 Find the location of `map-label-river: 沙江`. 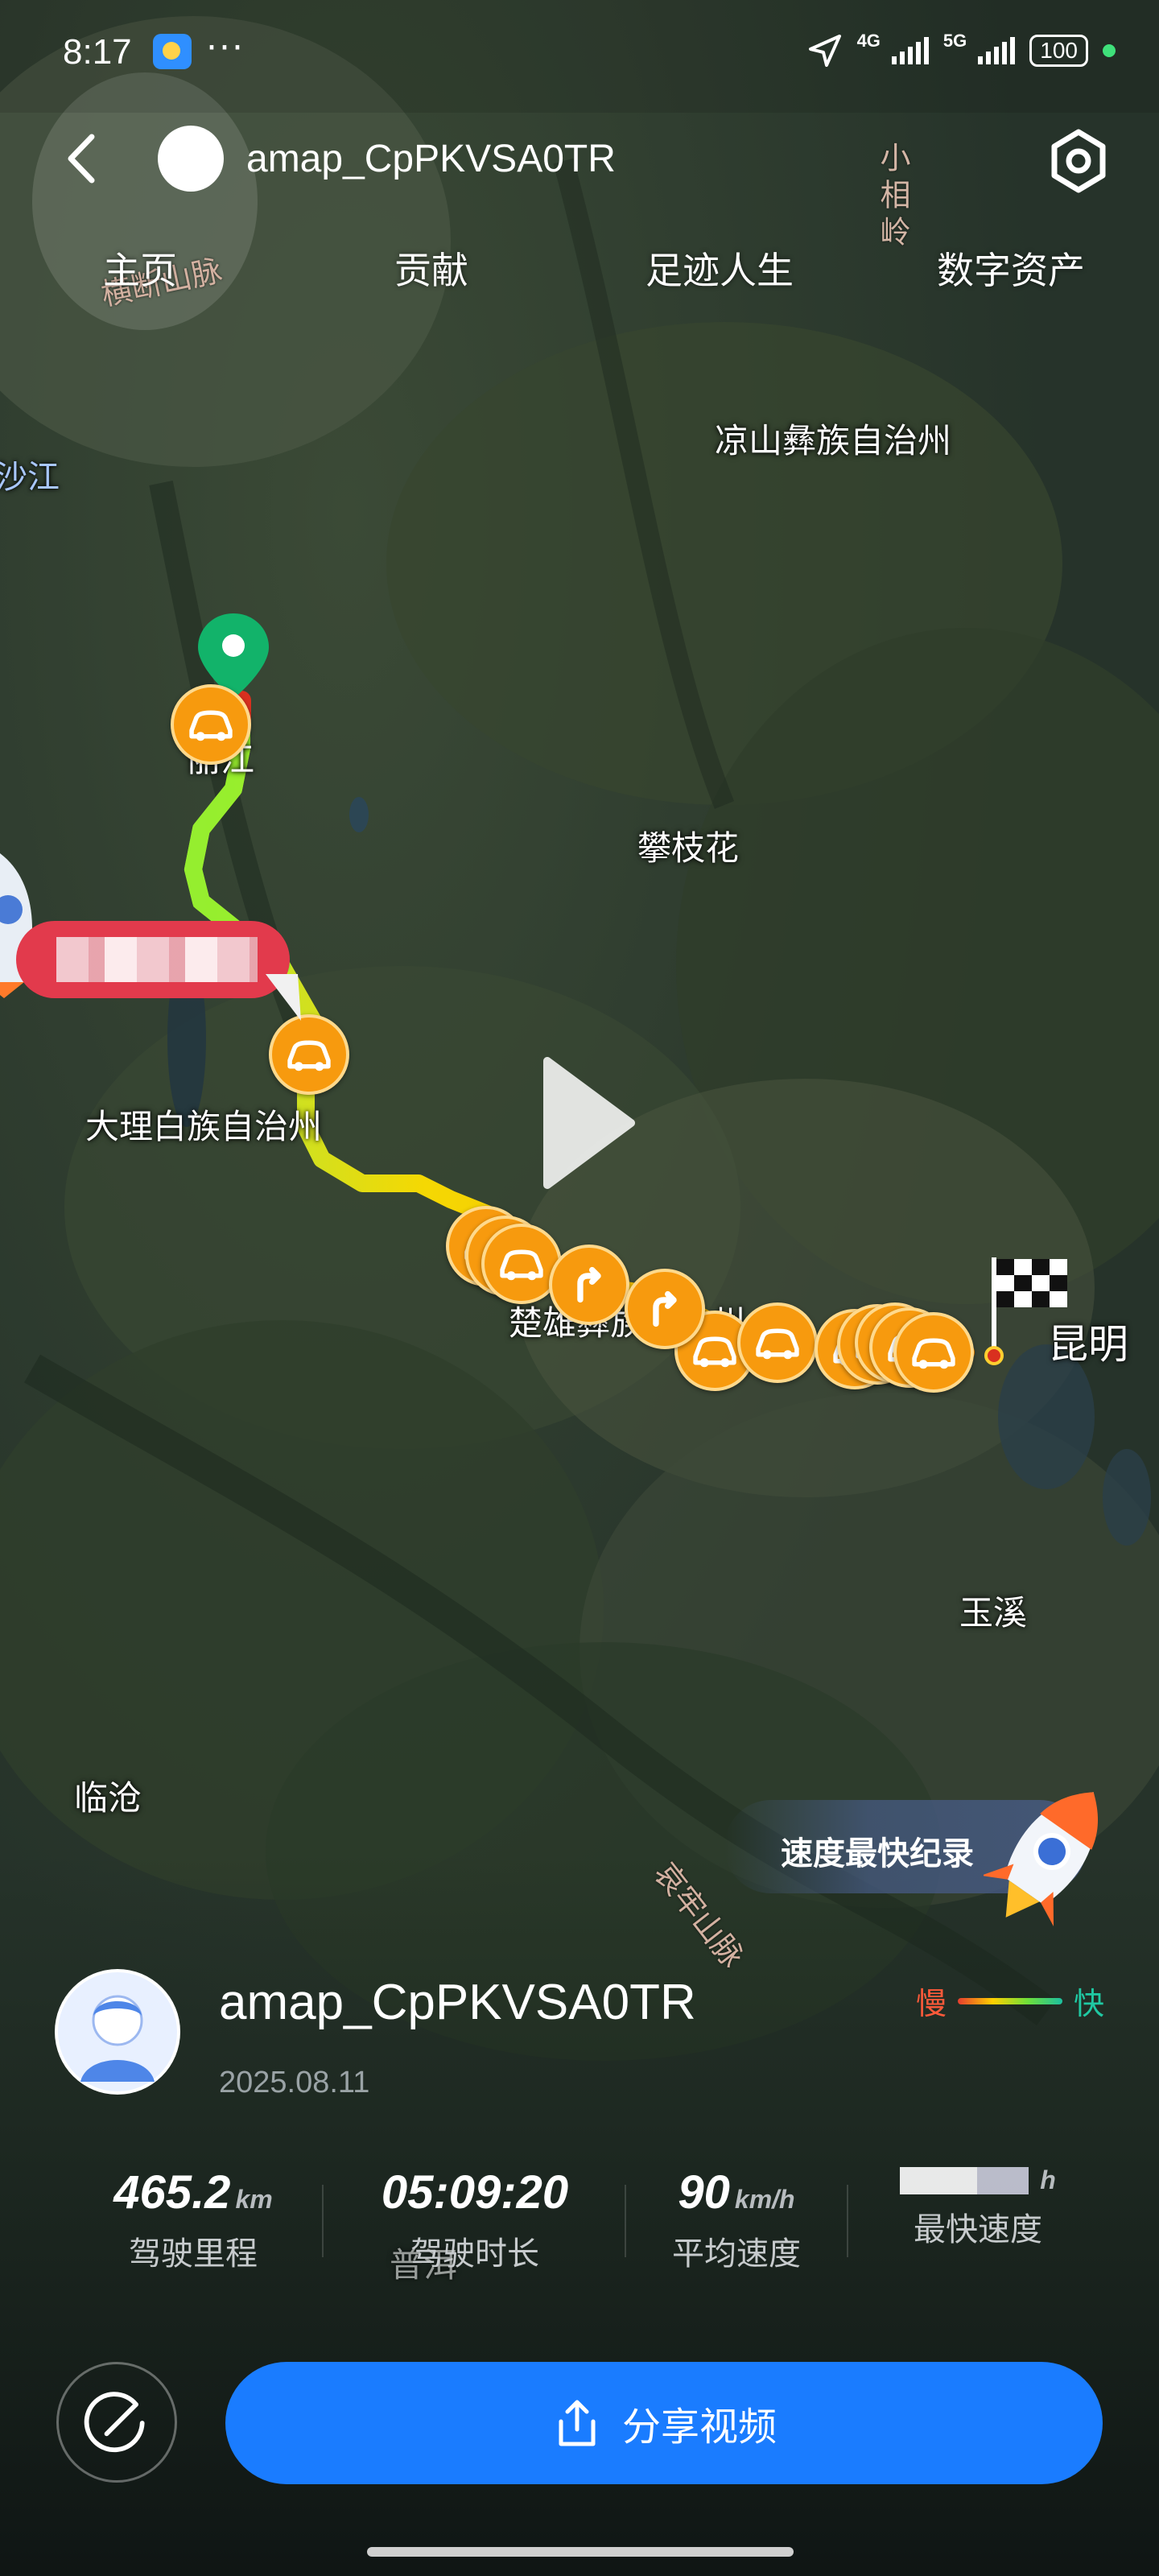

map-label-river: 沙江 is located at coordinates (30, 477).